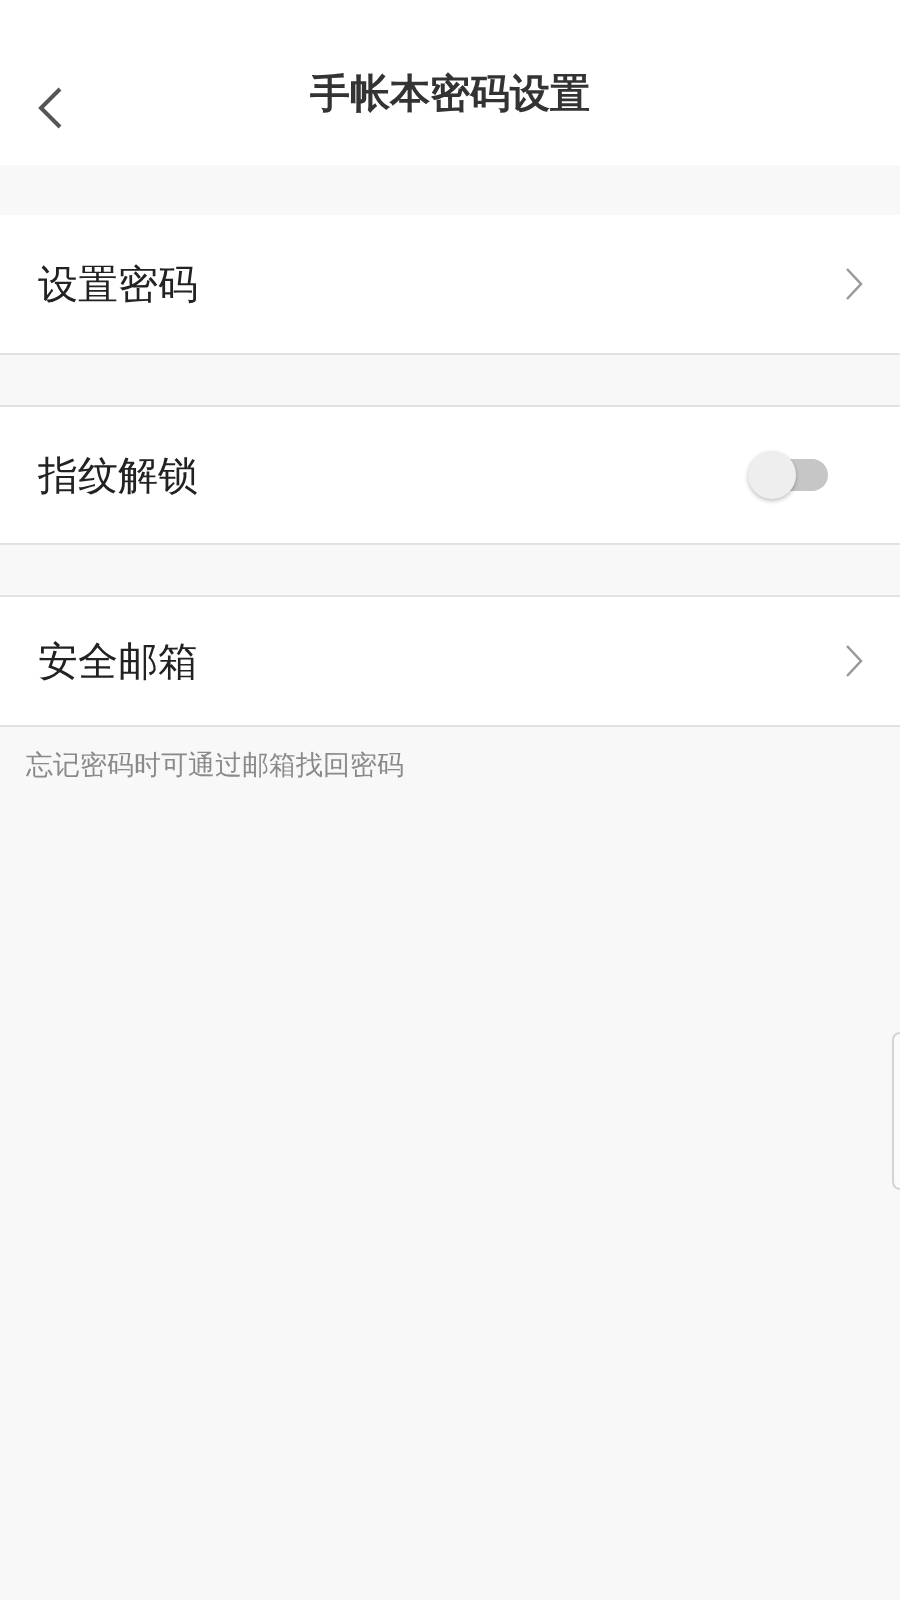  I want to click on setting-label: 指纹解锁, so click(118, 475).